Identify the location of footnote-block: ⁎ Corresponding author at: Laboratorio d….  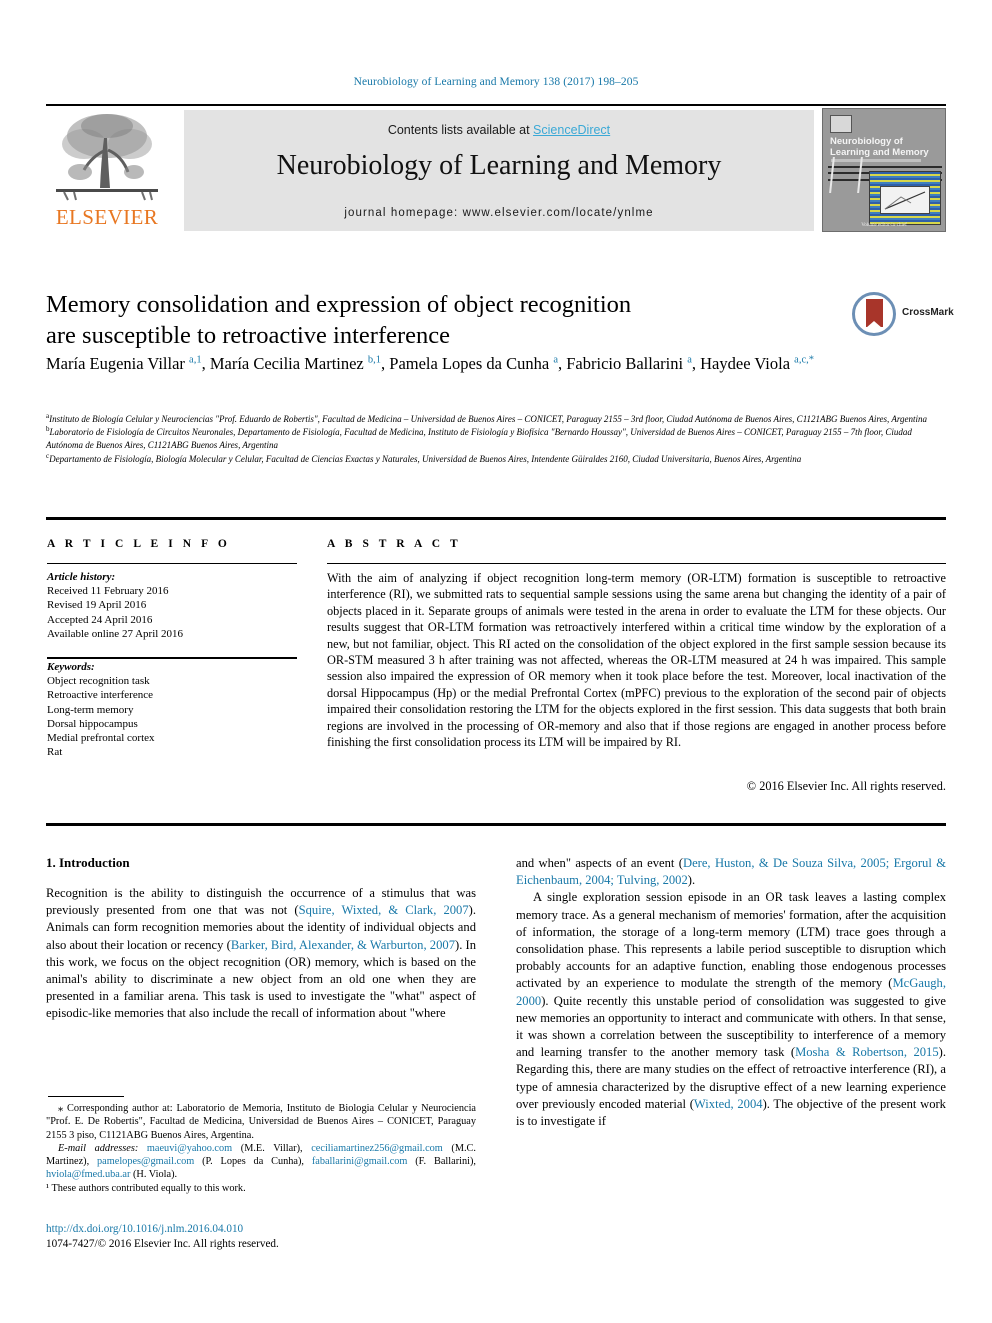
(261, 1148).